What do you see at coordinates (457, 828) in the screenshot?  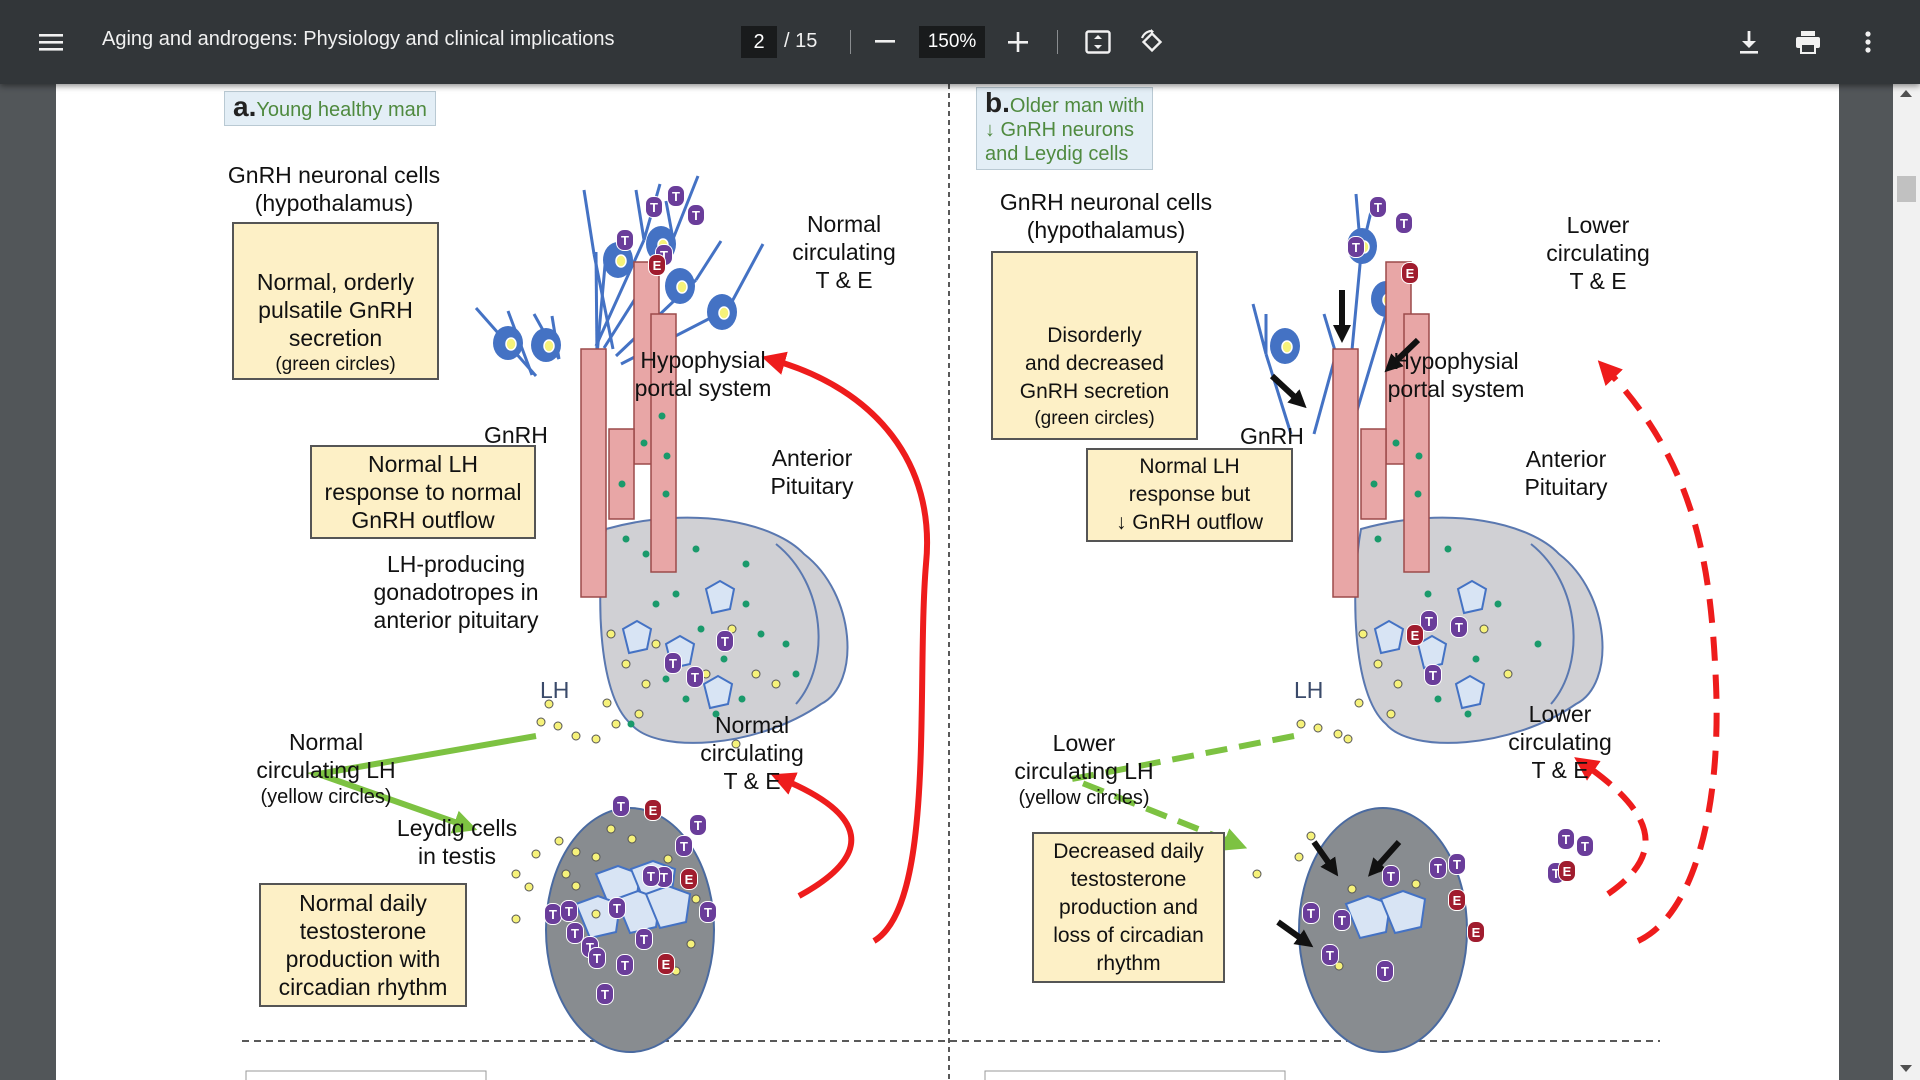 I see `label-line: Leydig cells` at bounding box center [457, 828].